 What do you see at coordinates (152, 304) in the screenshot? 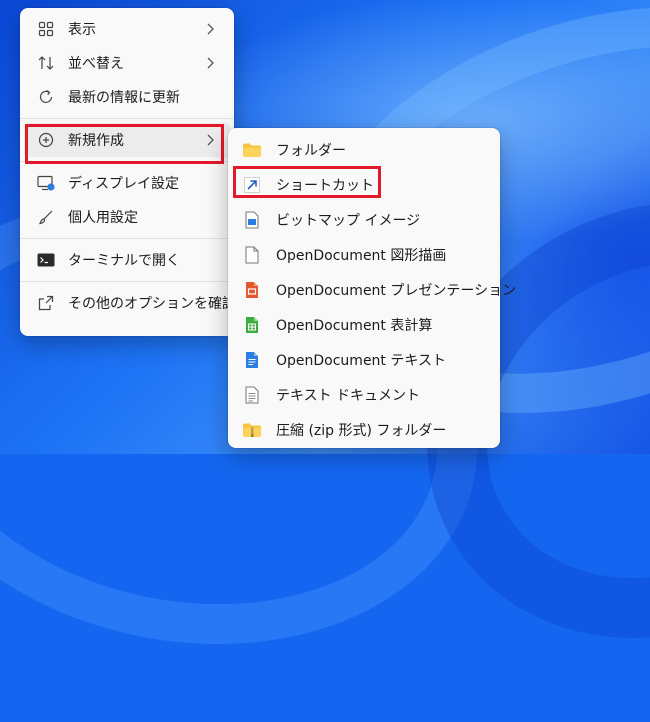
I see `menu-item-label: その他のオプションを確認` at bounding box center [152, 304].